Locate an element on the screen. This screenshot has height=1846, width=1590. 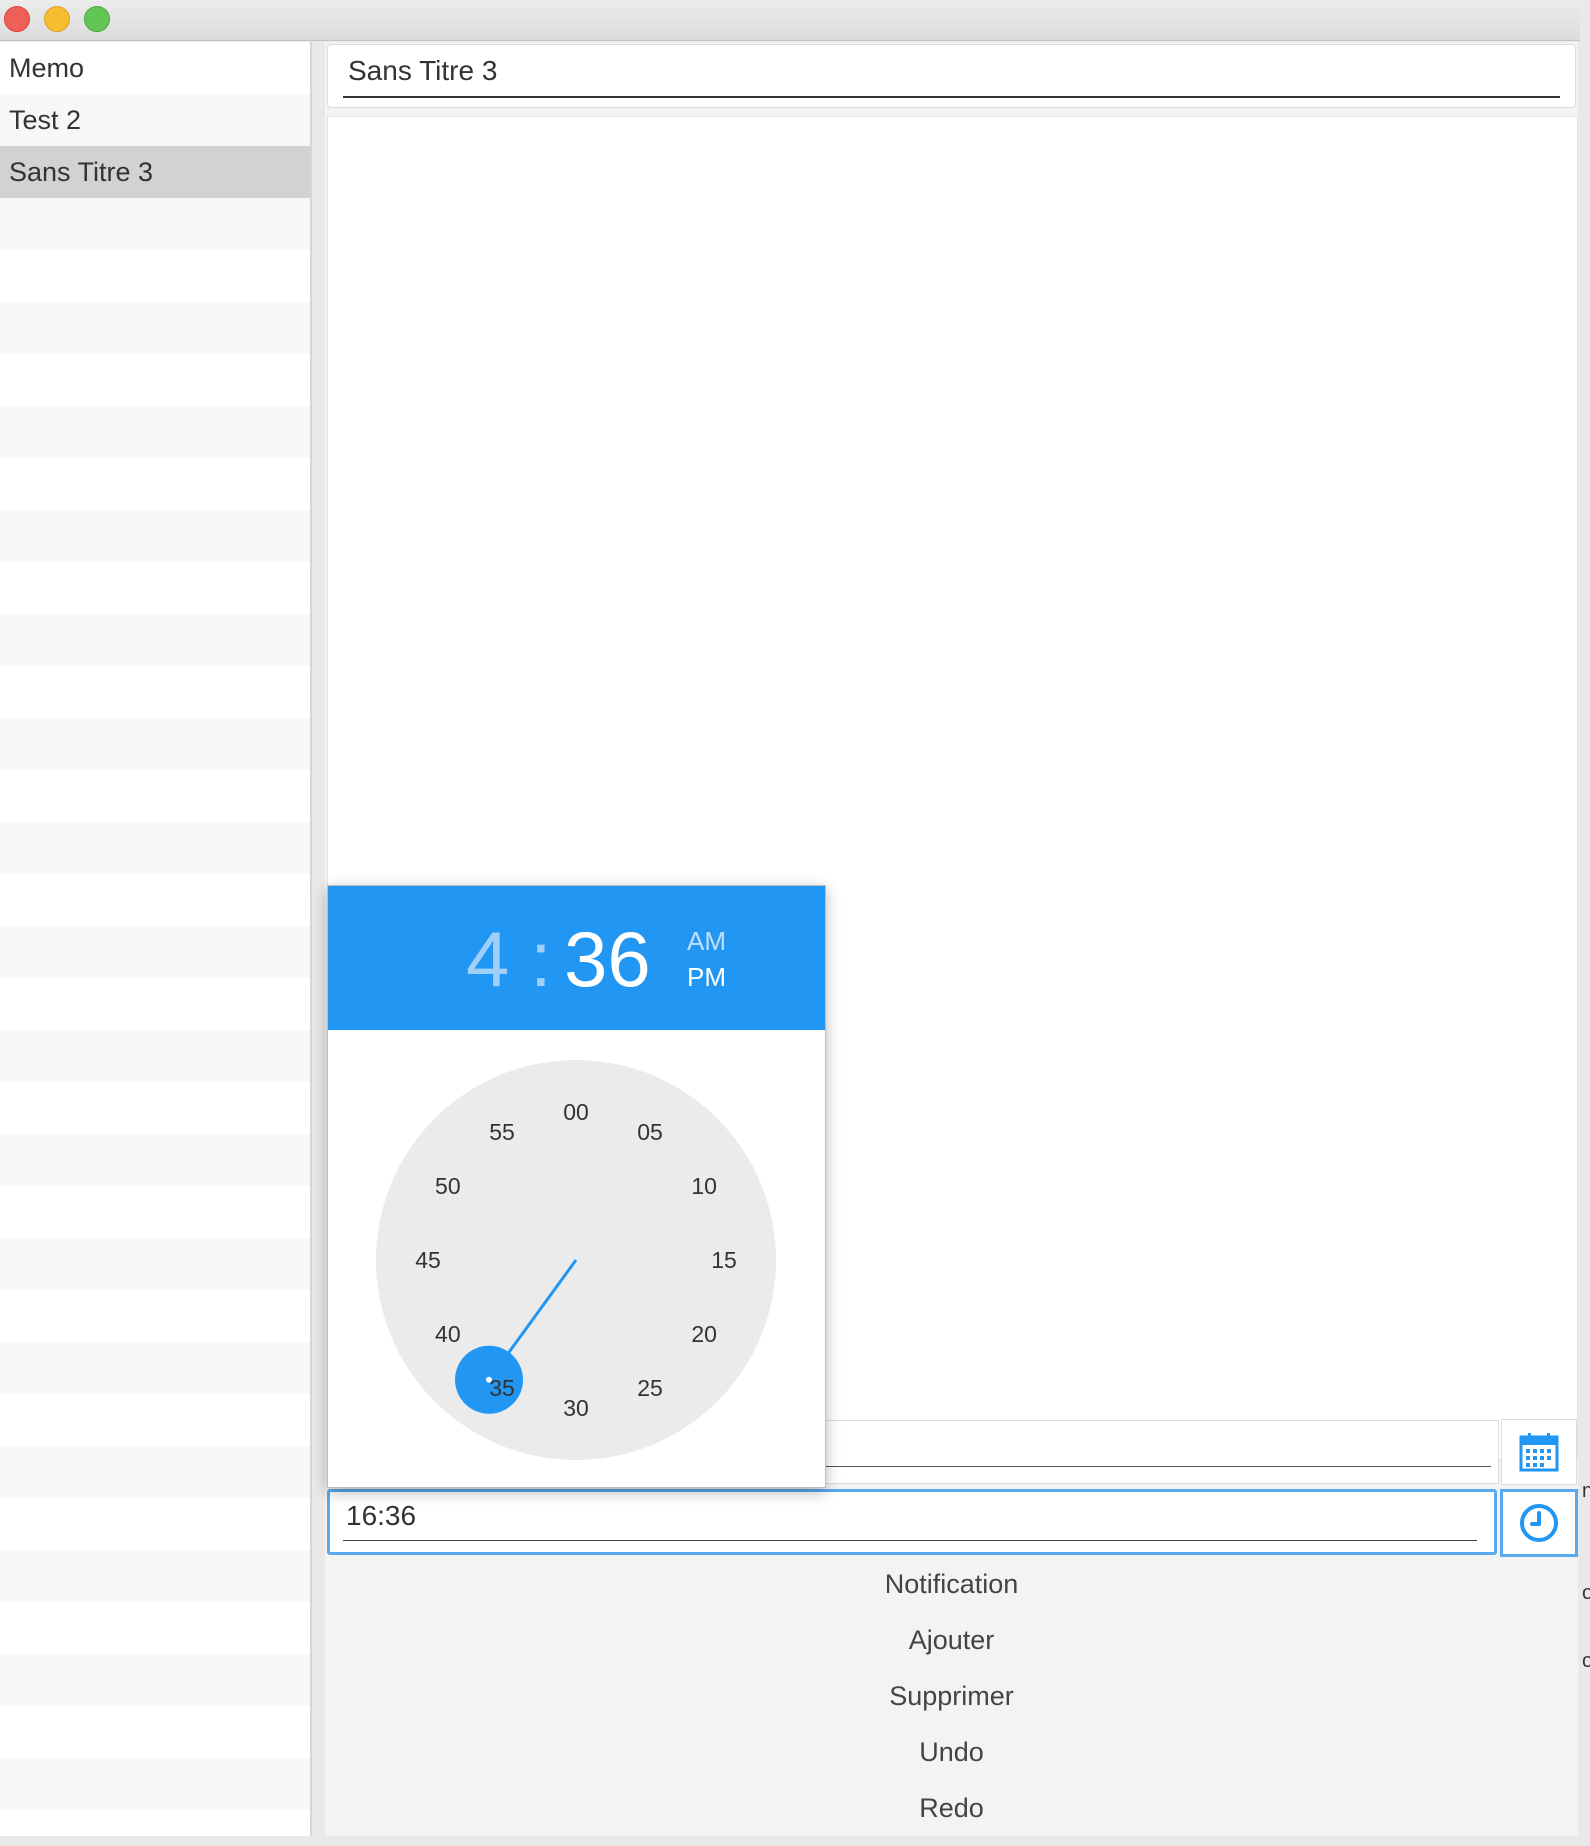
time-field-value: 16:36 is located at coordinates (381, 1515).